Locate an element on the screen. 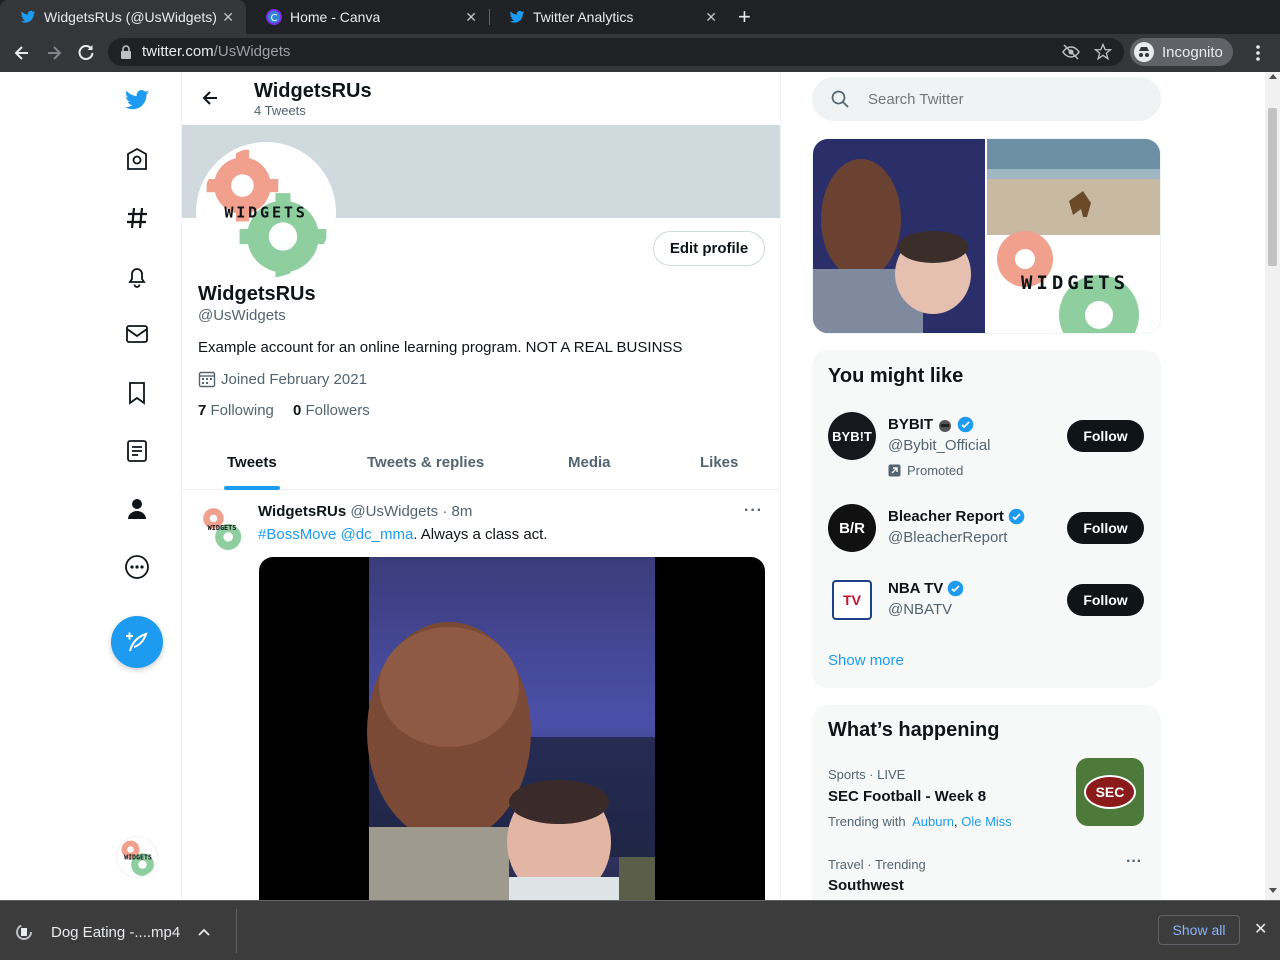  tweet-text: #BossMove @dc_mma. Always a class act. is located at coordinates (403, 534).